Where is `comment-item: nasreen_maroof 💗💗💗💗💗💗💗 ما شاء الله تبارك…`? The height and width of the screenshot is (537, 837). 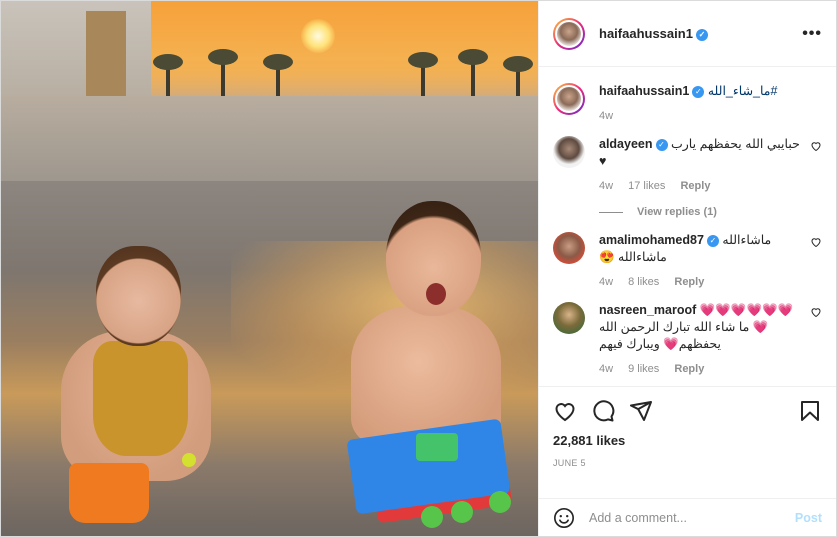
comment-item: nasreen_maroof 💗💗💗💗💗💗💗 ما شاء الله تبارك… is located at coordinates (687, 338).